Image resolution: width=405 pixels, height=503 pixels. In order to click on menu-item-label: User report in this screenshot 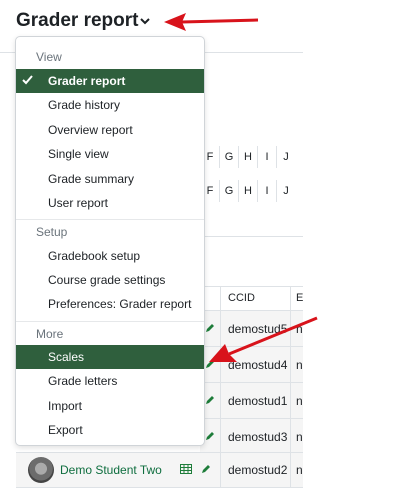, I will do `click(78, 203)`.